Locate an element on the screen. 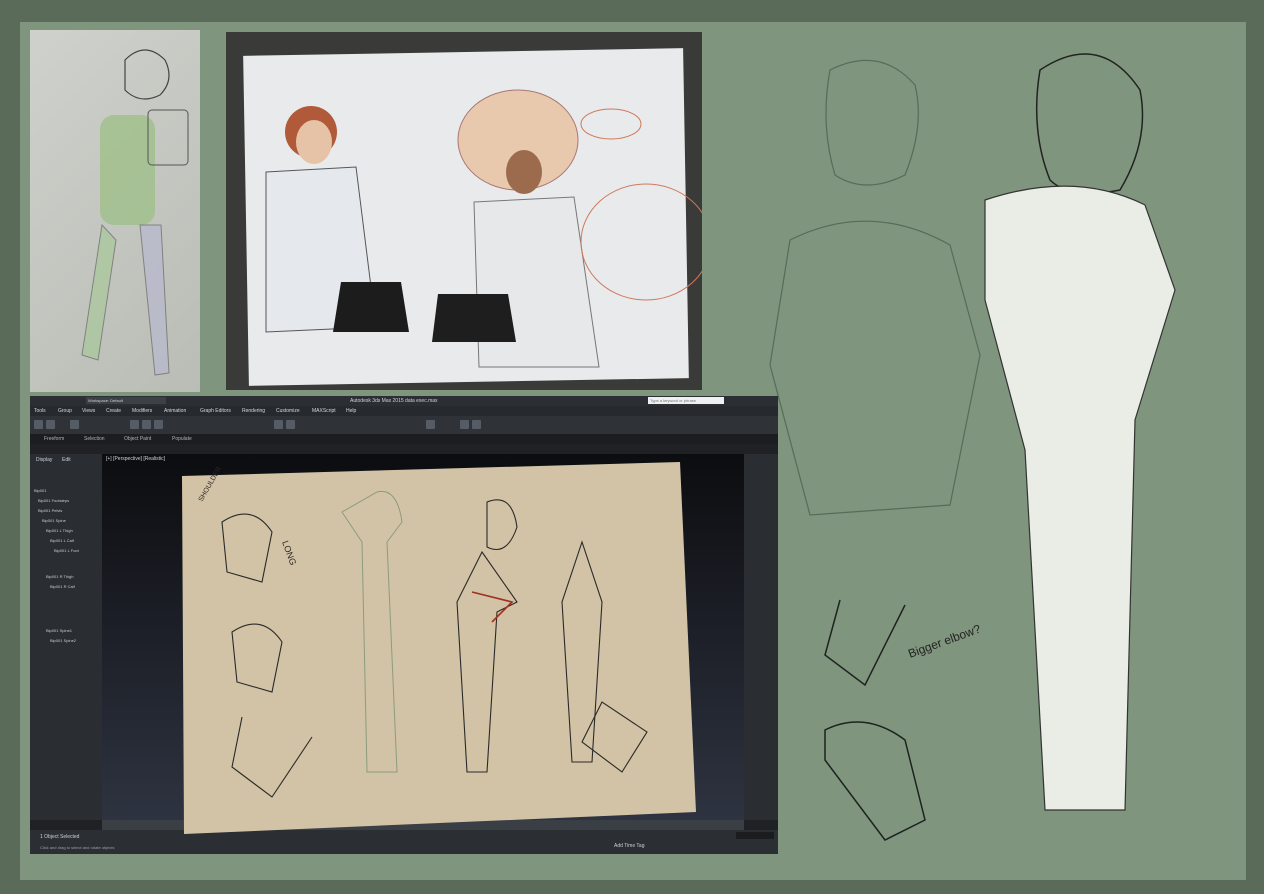  selection-status: 1 Object Selected is located at coordinates (60, 837).